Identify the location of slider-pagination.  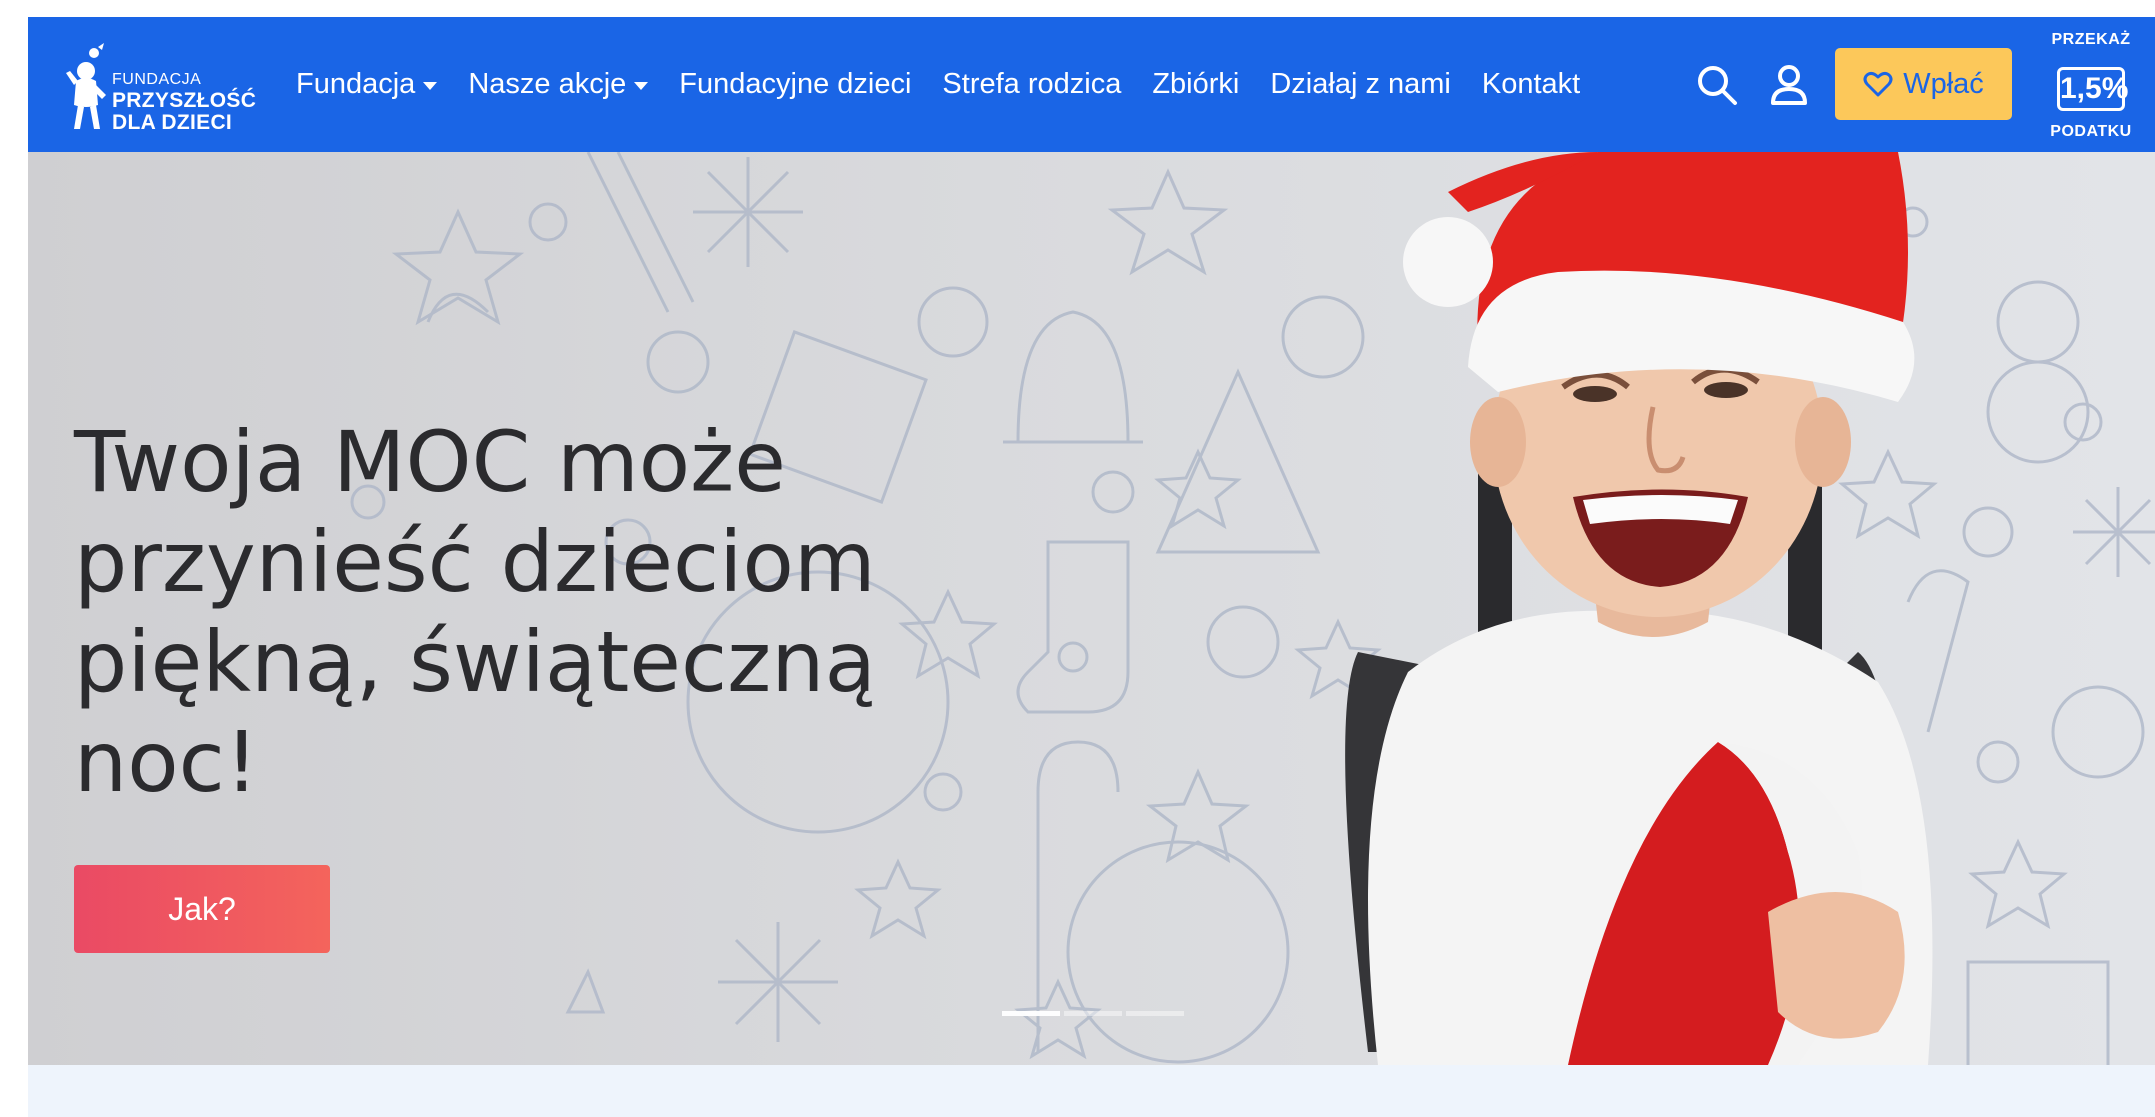
(1095, 1013).